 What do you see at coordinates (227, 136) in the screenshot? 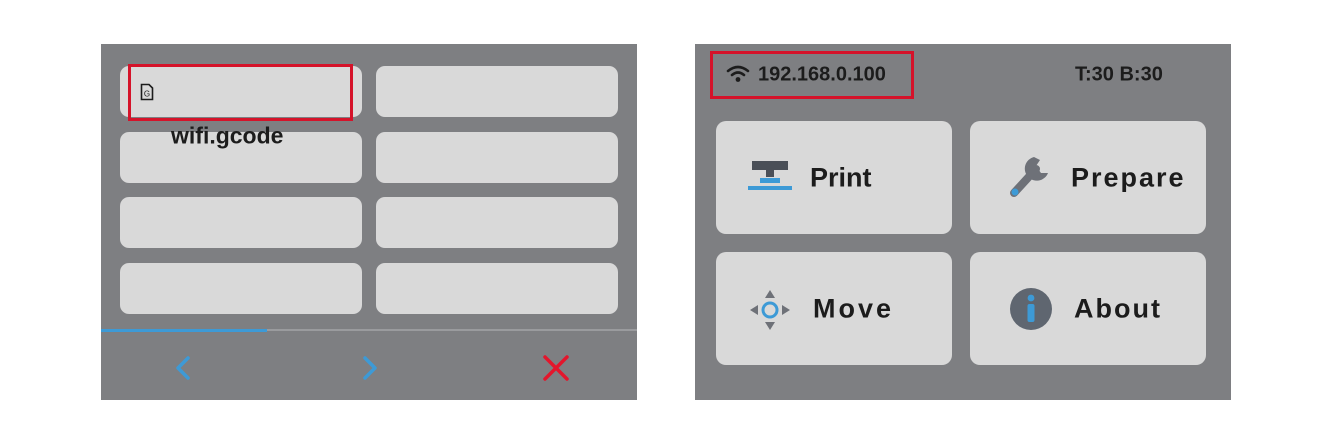
I see `file-name-label: wifi.gcode` at bounding box center [227, 136].